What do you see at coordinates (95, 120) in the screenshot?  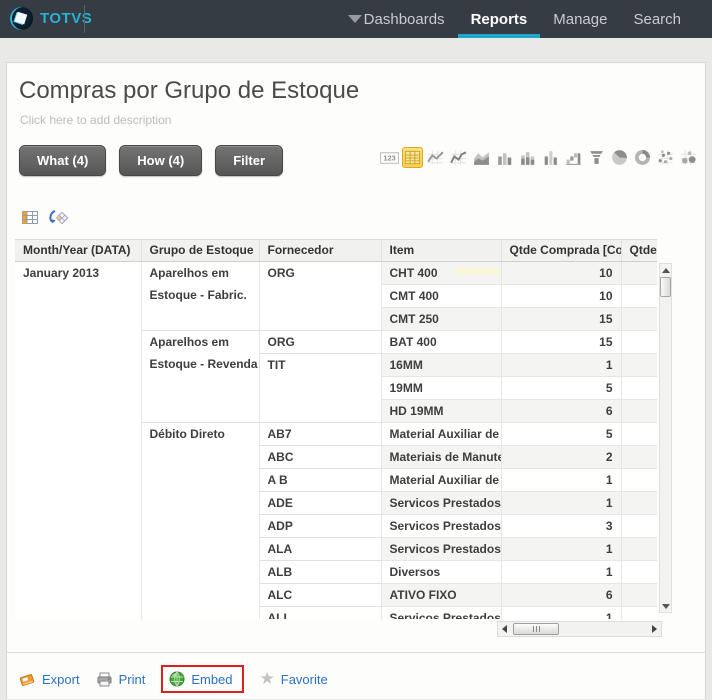 I see `report-description-placeholder: Click here to add description` at bounding box center [95, 120].